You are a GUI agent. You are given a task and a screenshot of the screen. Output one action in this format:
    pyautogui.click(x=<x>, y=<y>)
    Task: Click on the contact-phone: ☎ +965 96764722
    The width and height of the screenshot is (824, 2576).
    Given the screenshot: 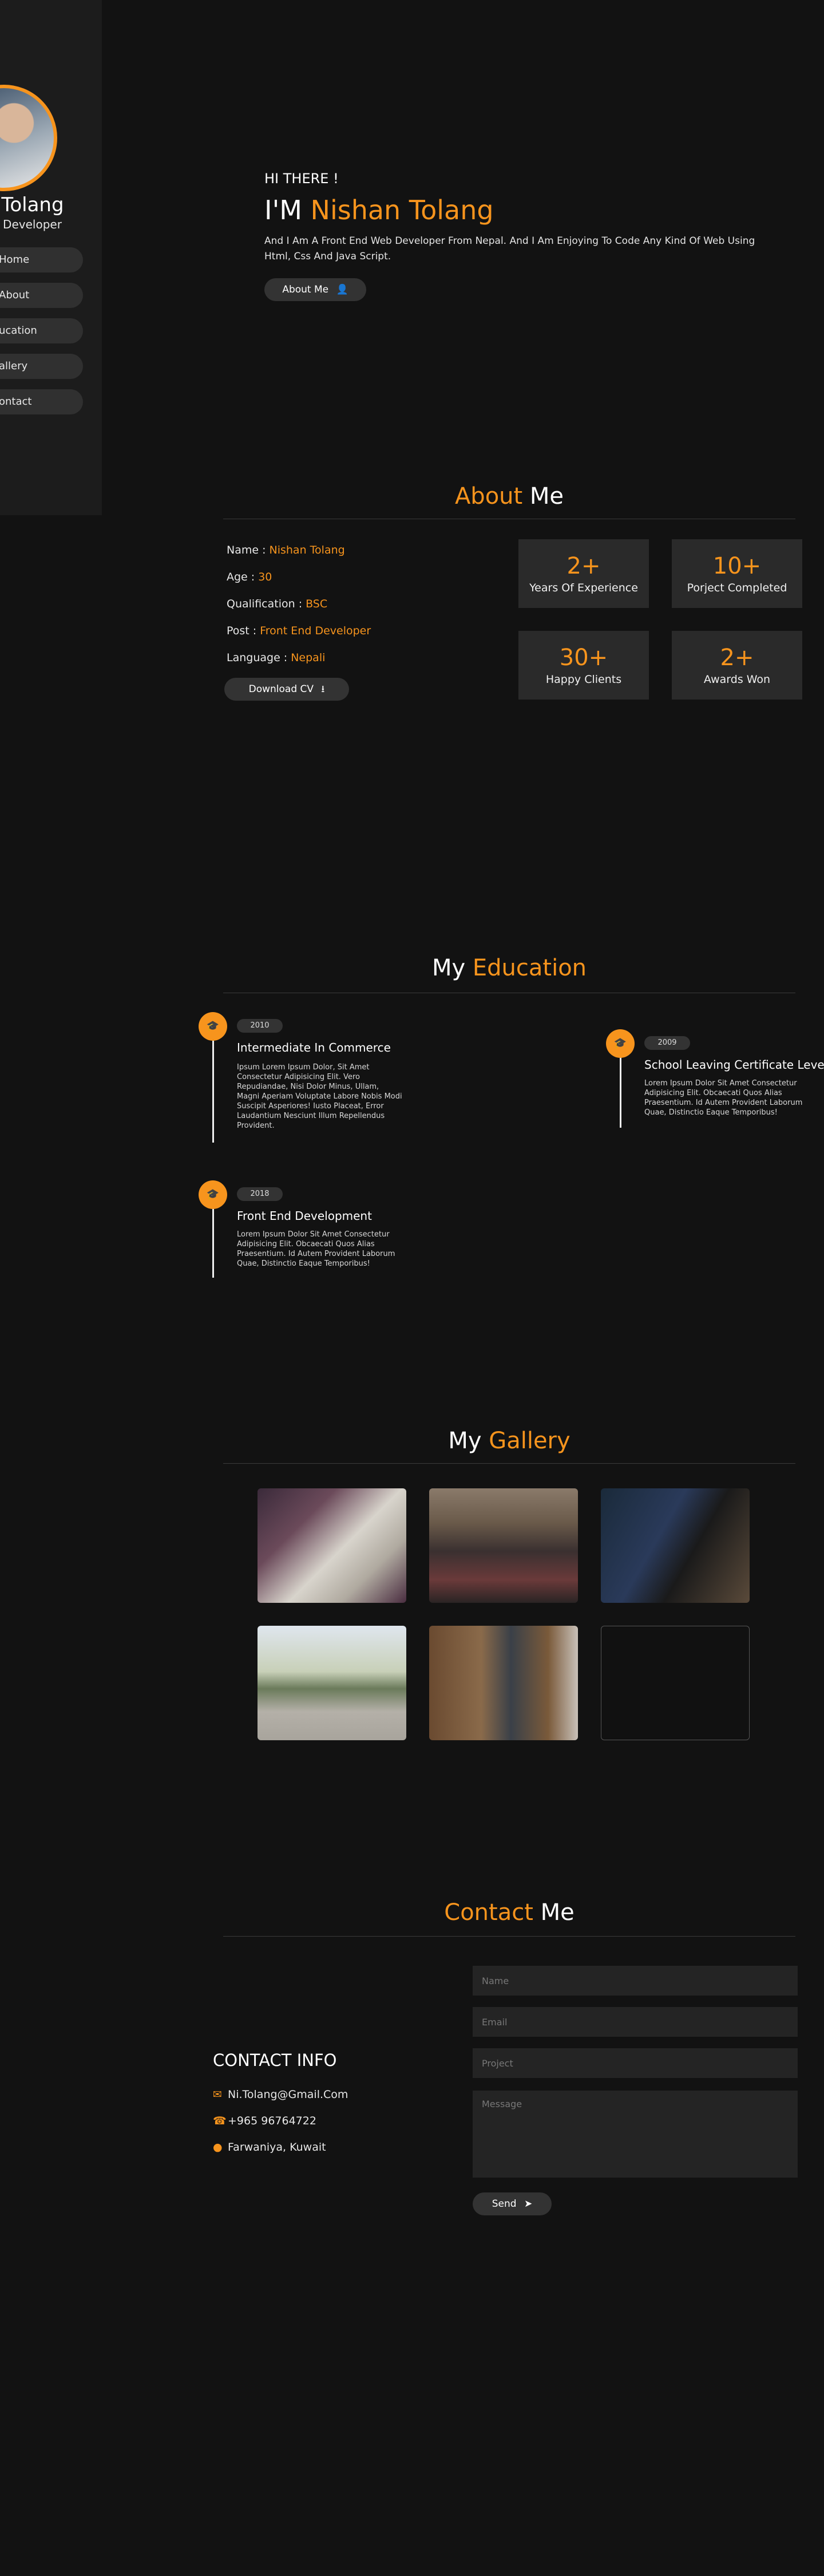 What is the action you would take?
    pyautogui.click(x=264, y=2121)
    